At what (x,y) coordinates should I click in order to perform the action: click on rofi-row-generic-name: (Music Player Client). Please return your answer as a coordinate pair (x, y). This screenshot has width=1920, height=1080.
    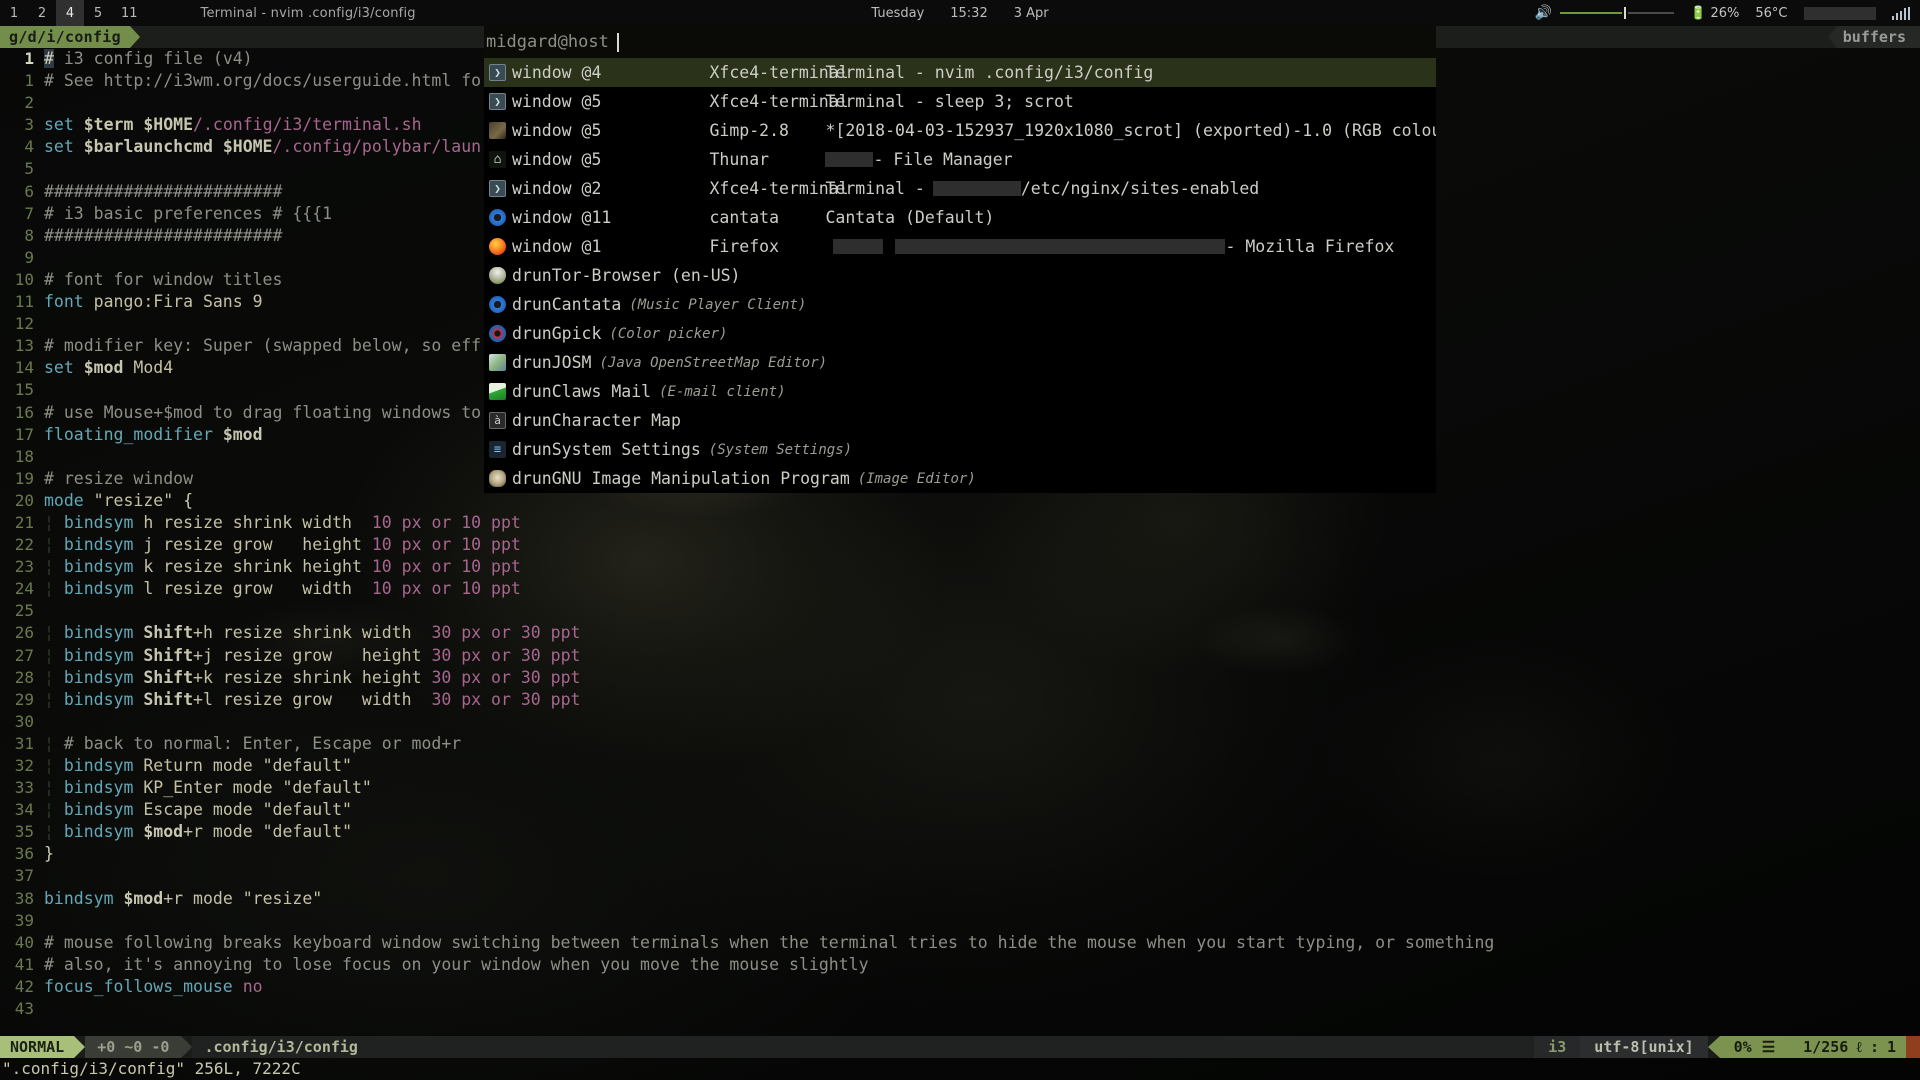
    Looking at the image, I should click on (718, 304).